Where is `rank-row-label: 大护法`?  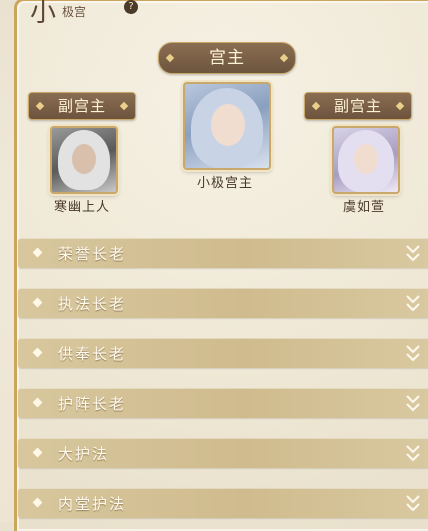
rank-row-label: 大护法 is located at coordinates (84, 454).